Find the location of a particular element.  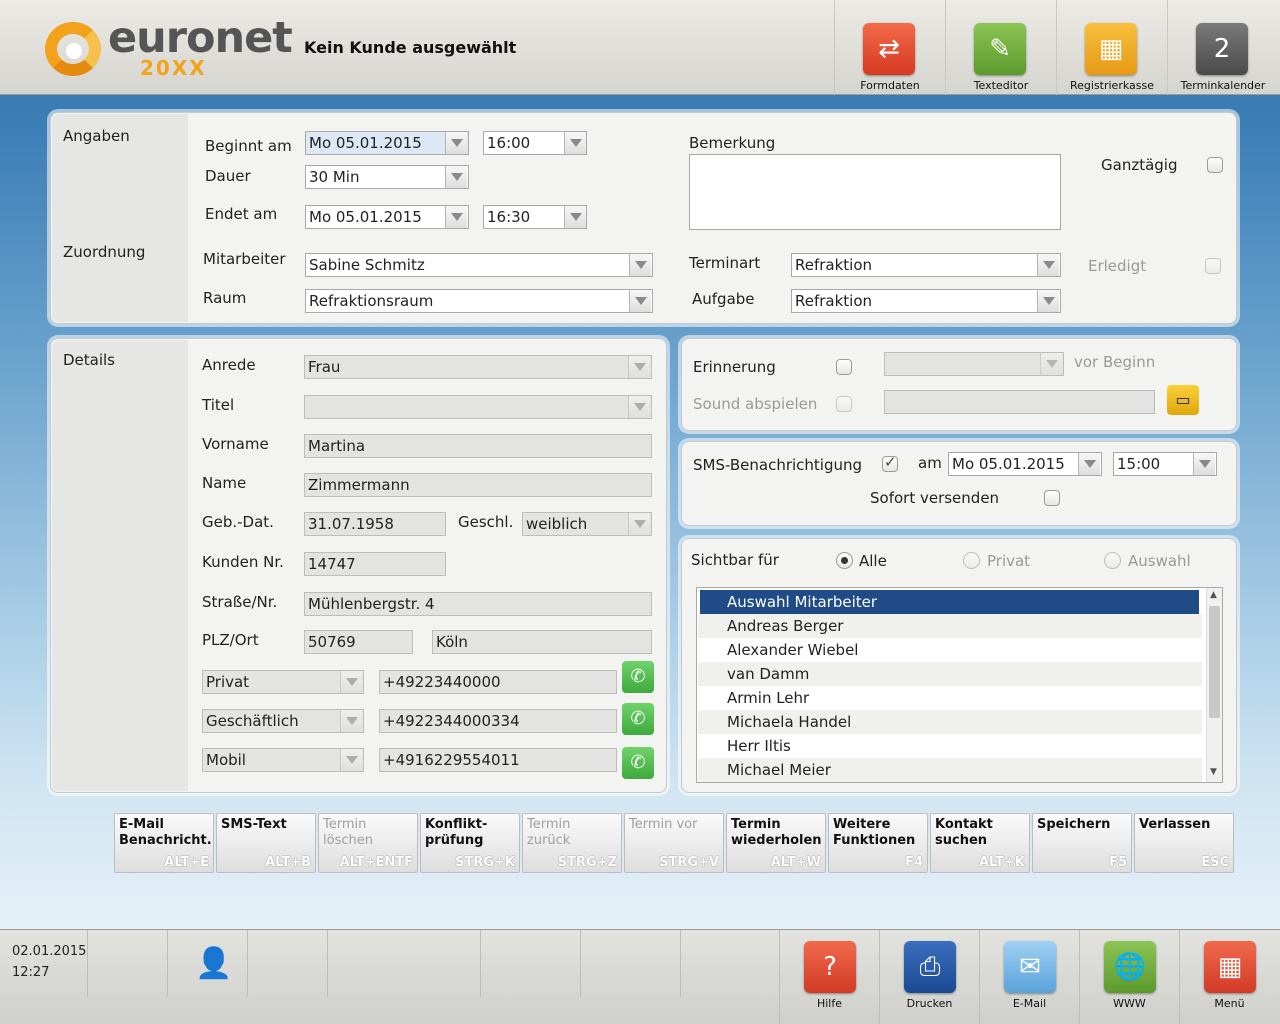

action-label: Termin löschen is located at coordinates (348, 832).